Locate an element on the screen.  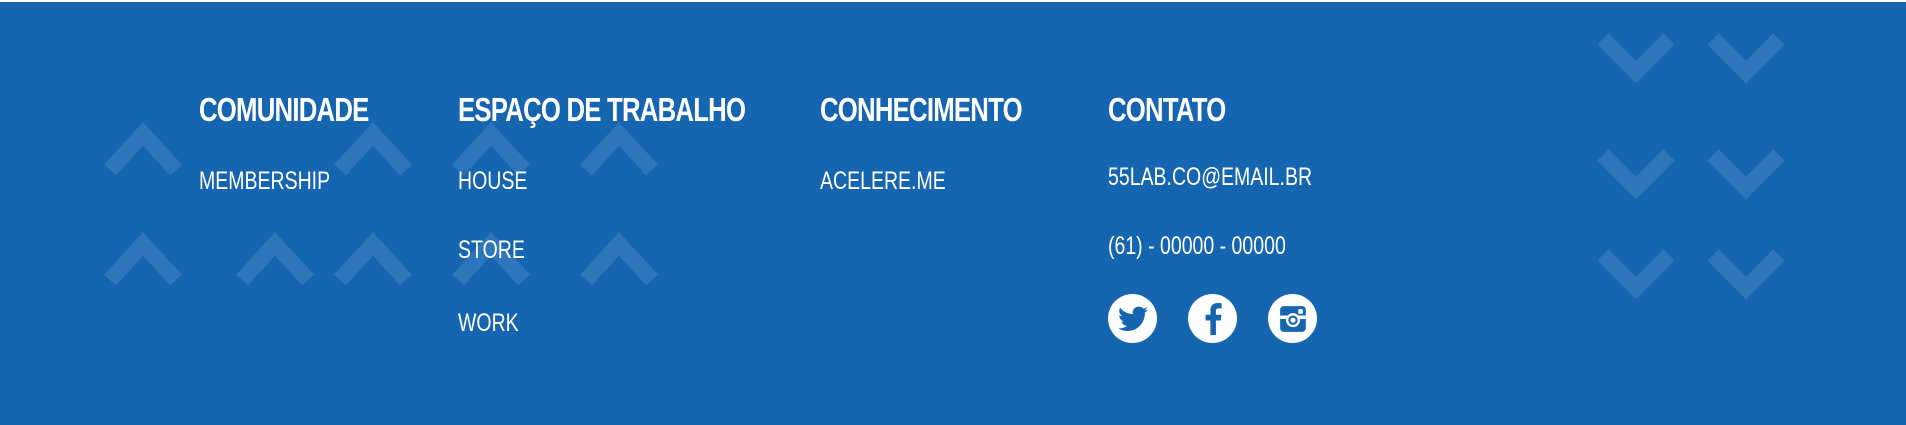
link-store: STORE is located at coordinates (491, 250).